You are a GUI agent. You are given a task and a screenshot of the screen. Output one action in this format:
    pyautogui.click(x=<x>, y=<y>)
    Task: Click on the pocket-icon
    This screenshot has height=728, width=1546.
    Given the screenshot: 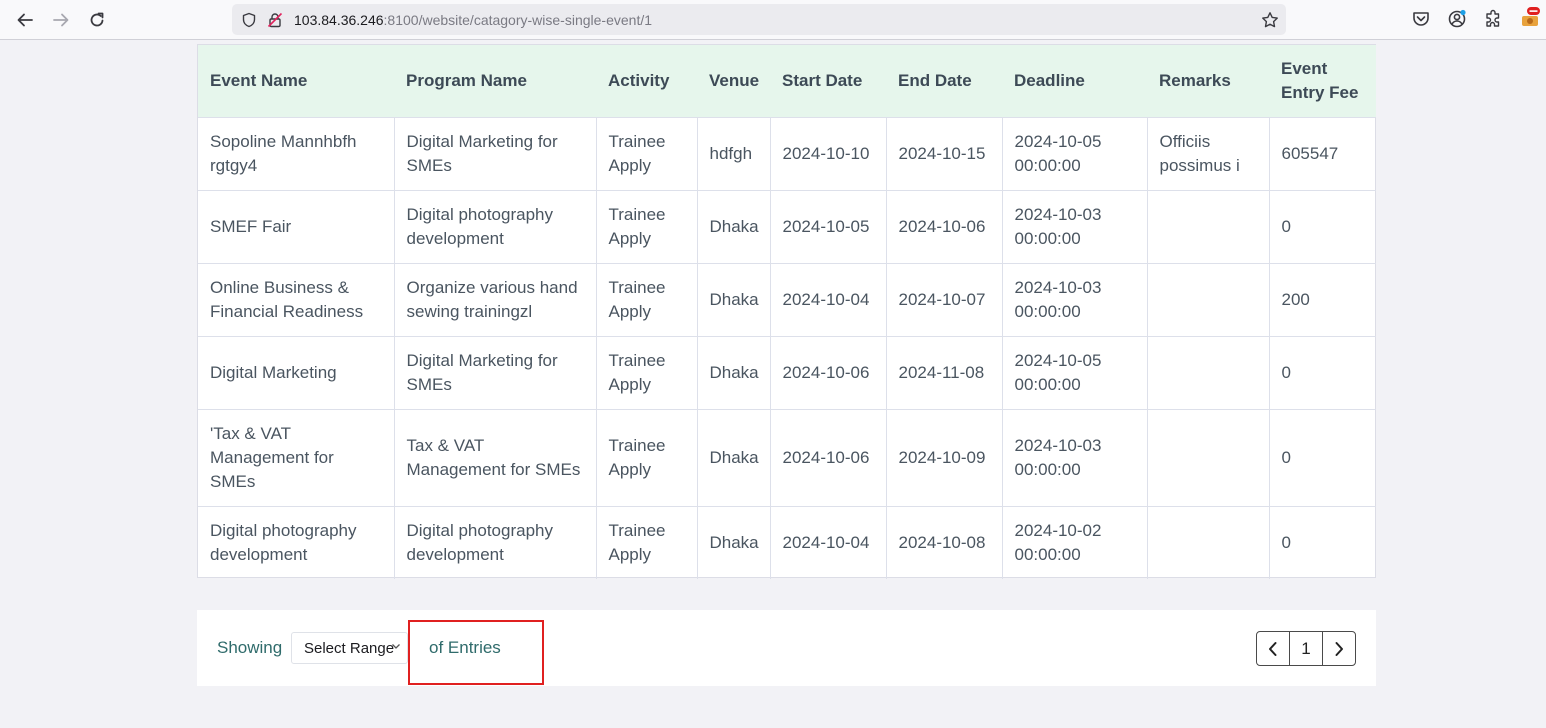 What is the action you would take?
    pyautogui.click(x=1421, y=19)
    